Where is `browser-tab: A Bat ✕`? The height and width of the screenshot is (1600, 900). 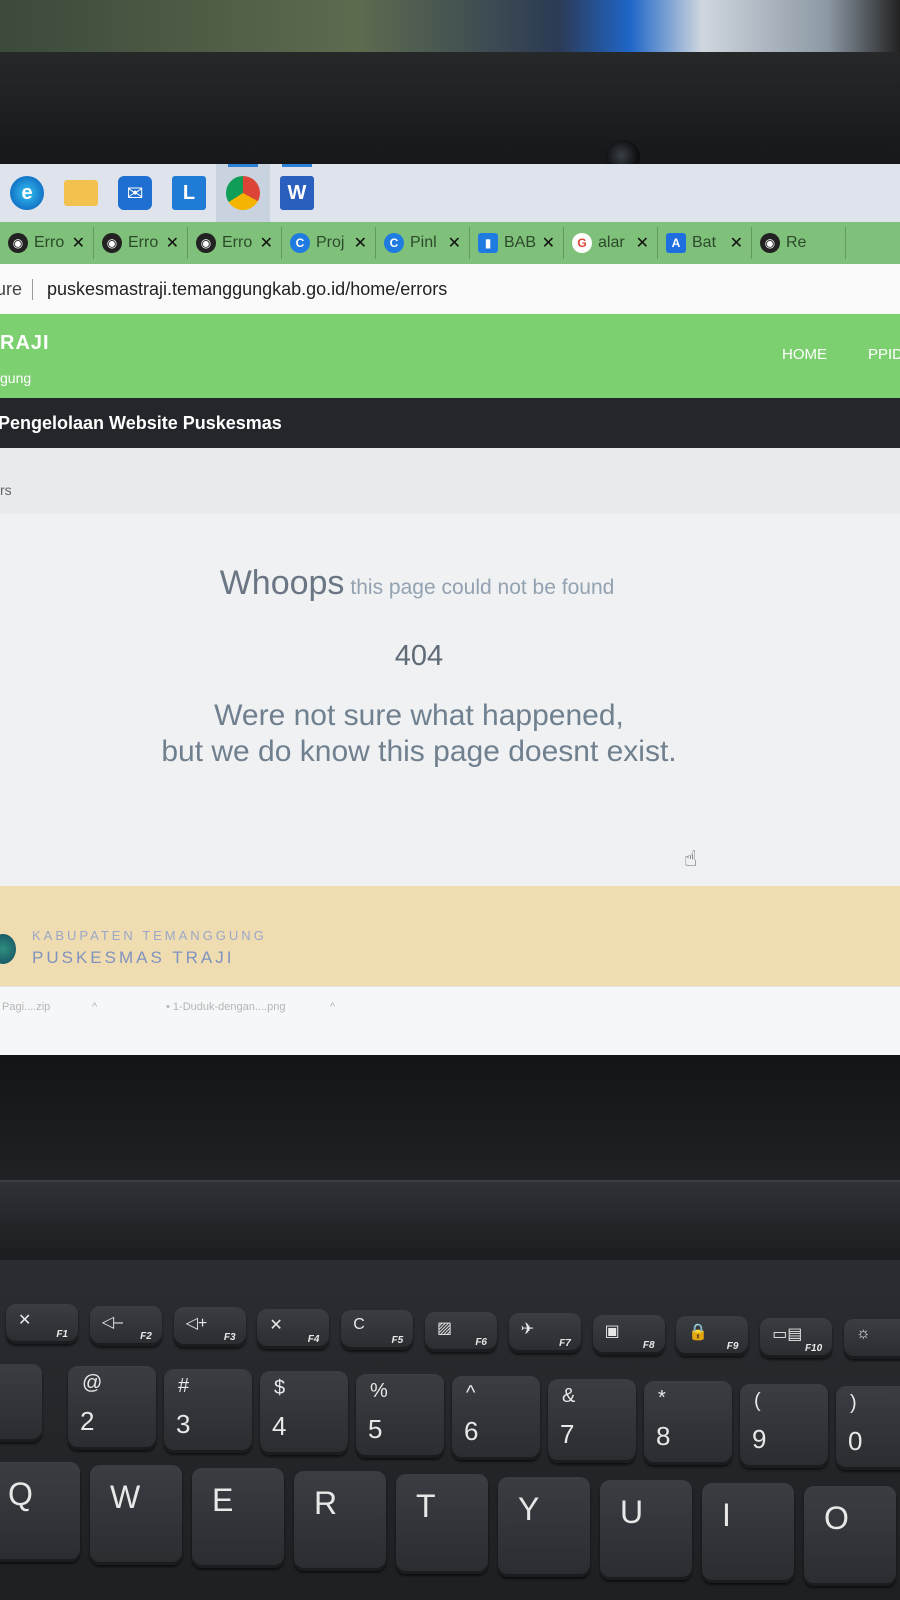
browser-tab: A Bat ✕ is located at coordinates (705, 243).